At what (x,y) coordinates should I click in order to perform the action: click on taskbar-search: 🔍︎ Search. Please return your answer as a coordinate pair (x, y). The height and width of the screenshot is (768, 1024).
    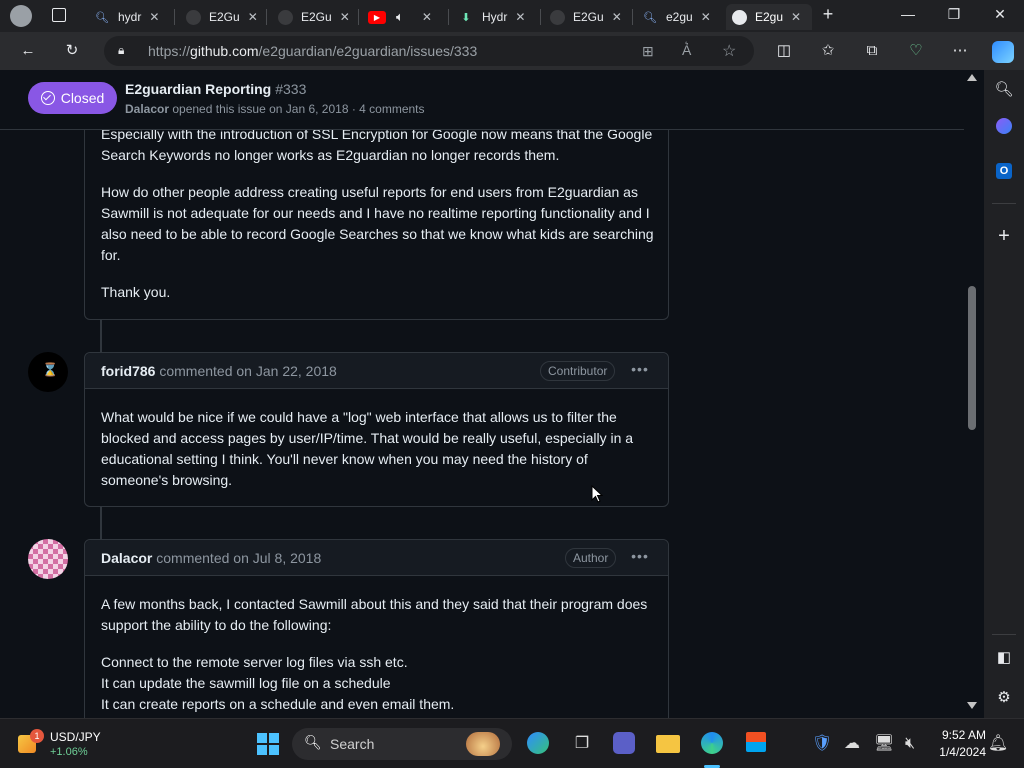
    Looking at the image, I should click on (402, 744).